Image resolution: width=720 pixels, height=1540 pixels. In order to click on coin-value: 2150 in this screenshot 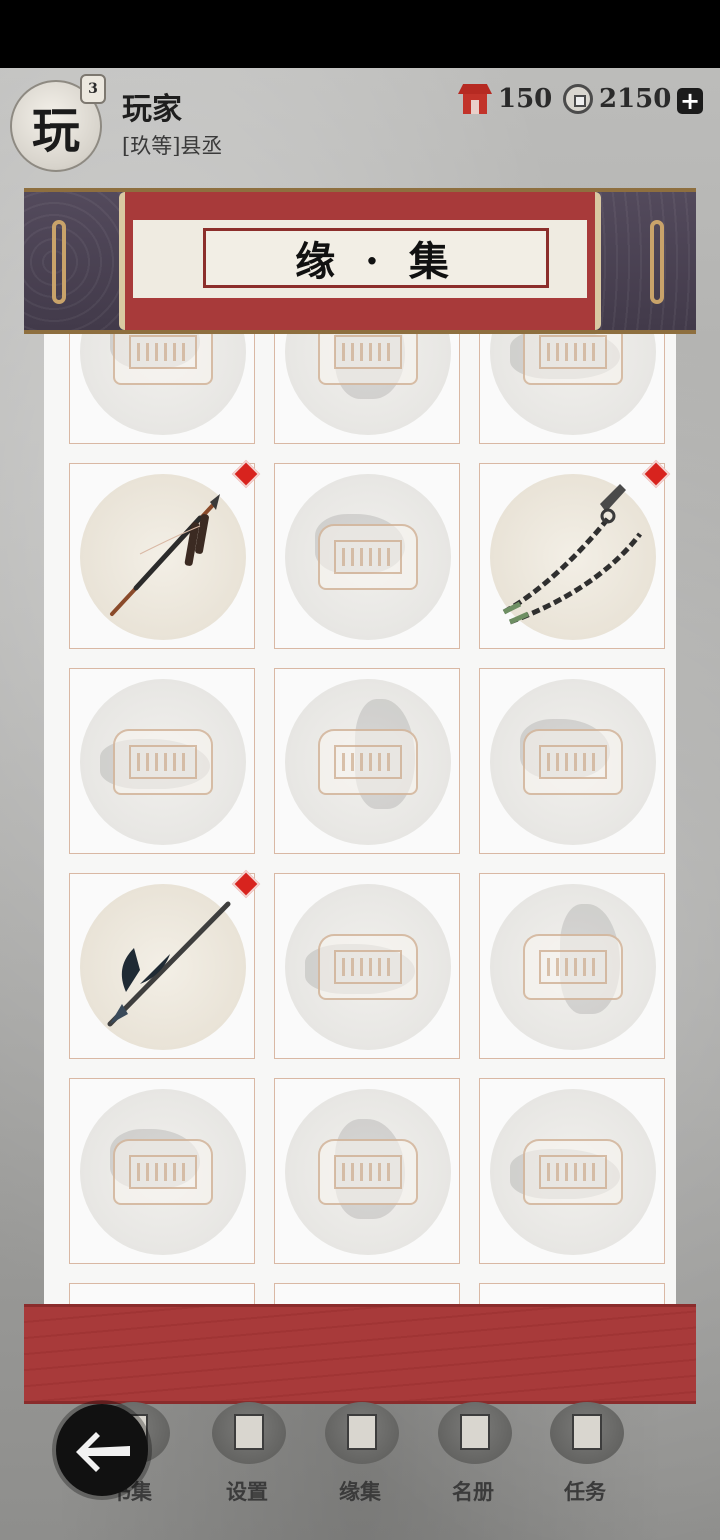, I will do `click(635, 99)`.